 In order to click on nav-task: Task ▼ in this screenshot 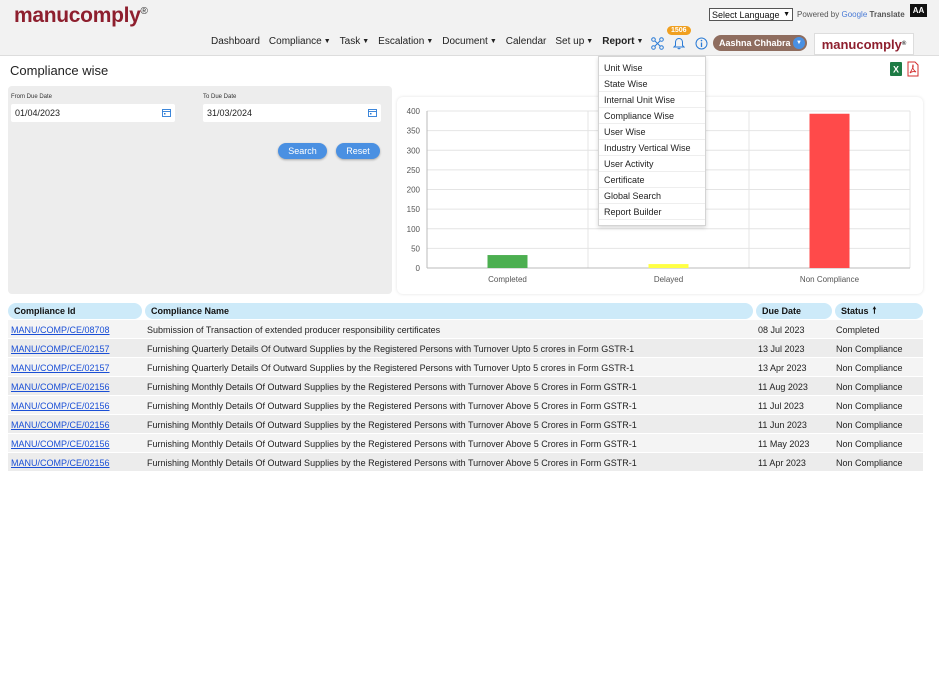, I will do `click(355, 41)`.